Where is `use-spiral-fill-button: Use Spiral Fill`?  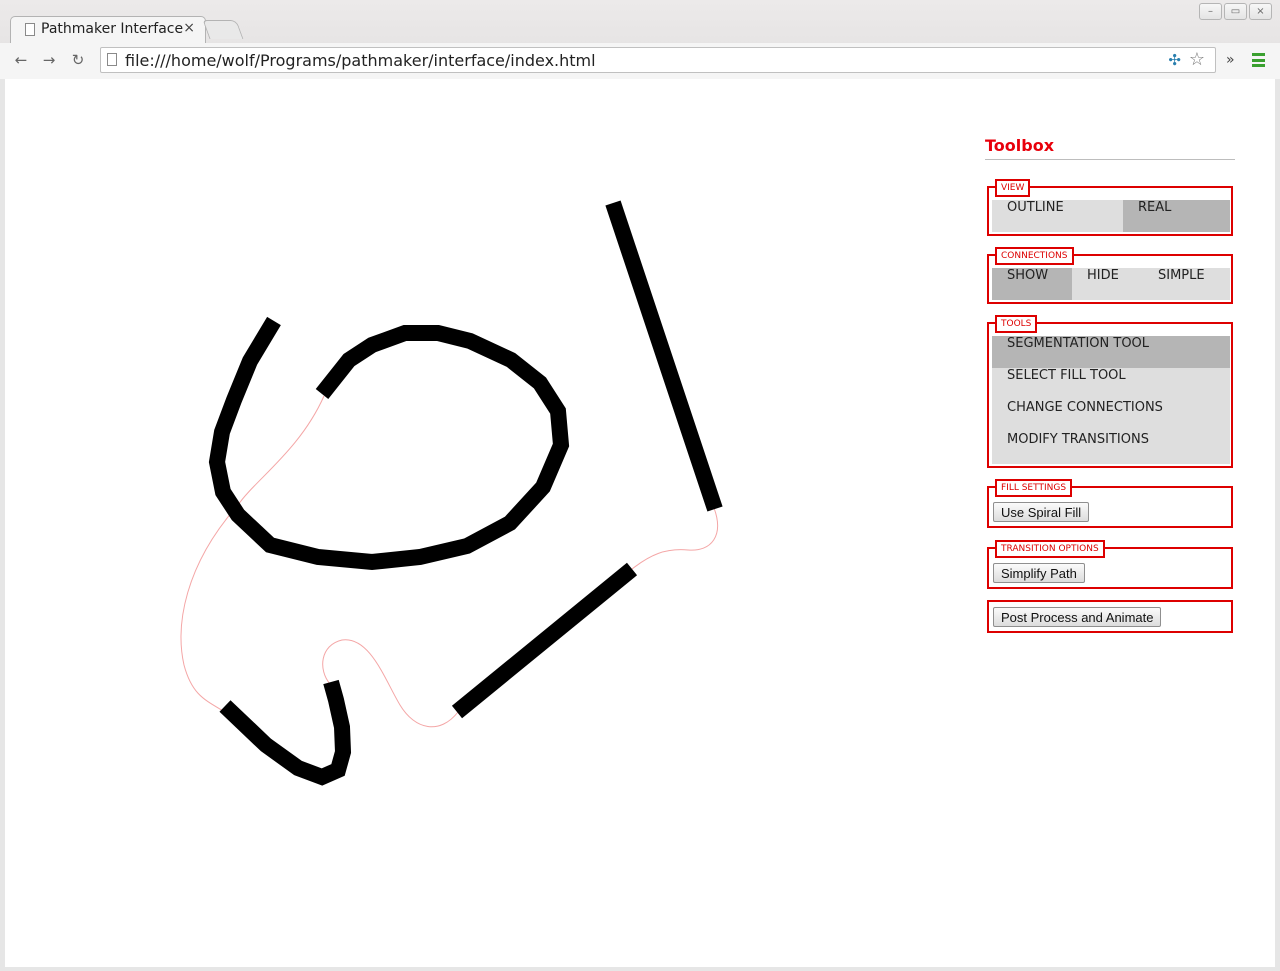 use-spiral-fill-button: Use Spiral Fill is located at coordinates (1041, 512).